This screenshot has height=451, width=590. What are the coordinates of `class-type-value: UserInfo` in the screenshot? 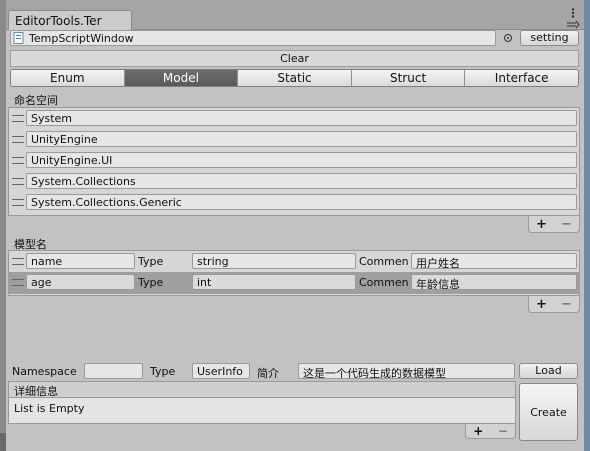 It's located at (220, 371).